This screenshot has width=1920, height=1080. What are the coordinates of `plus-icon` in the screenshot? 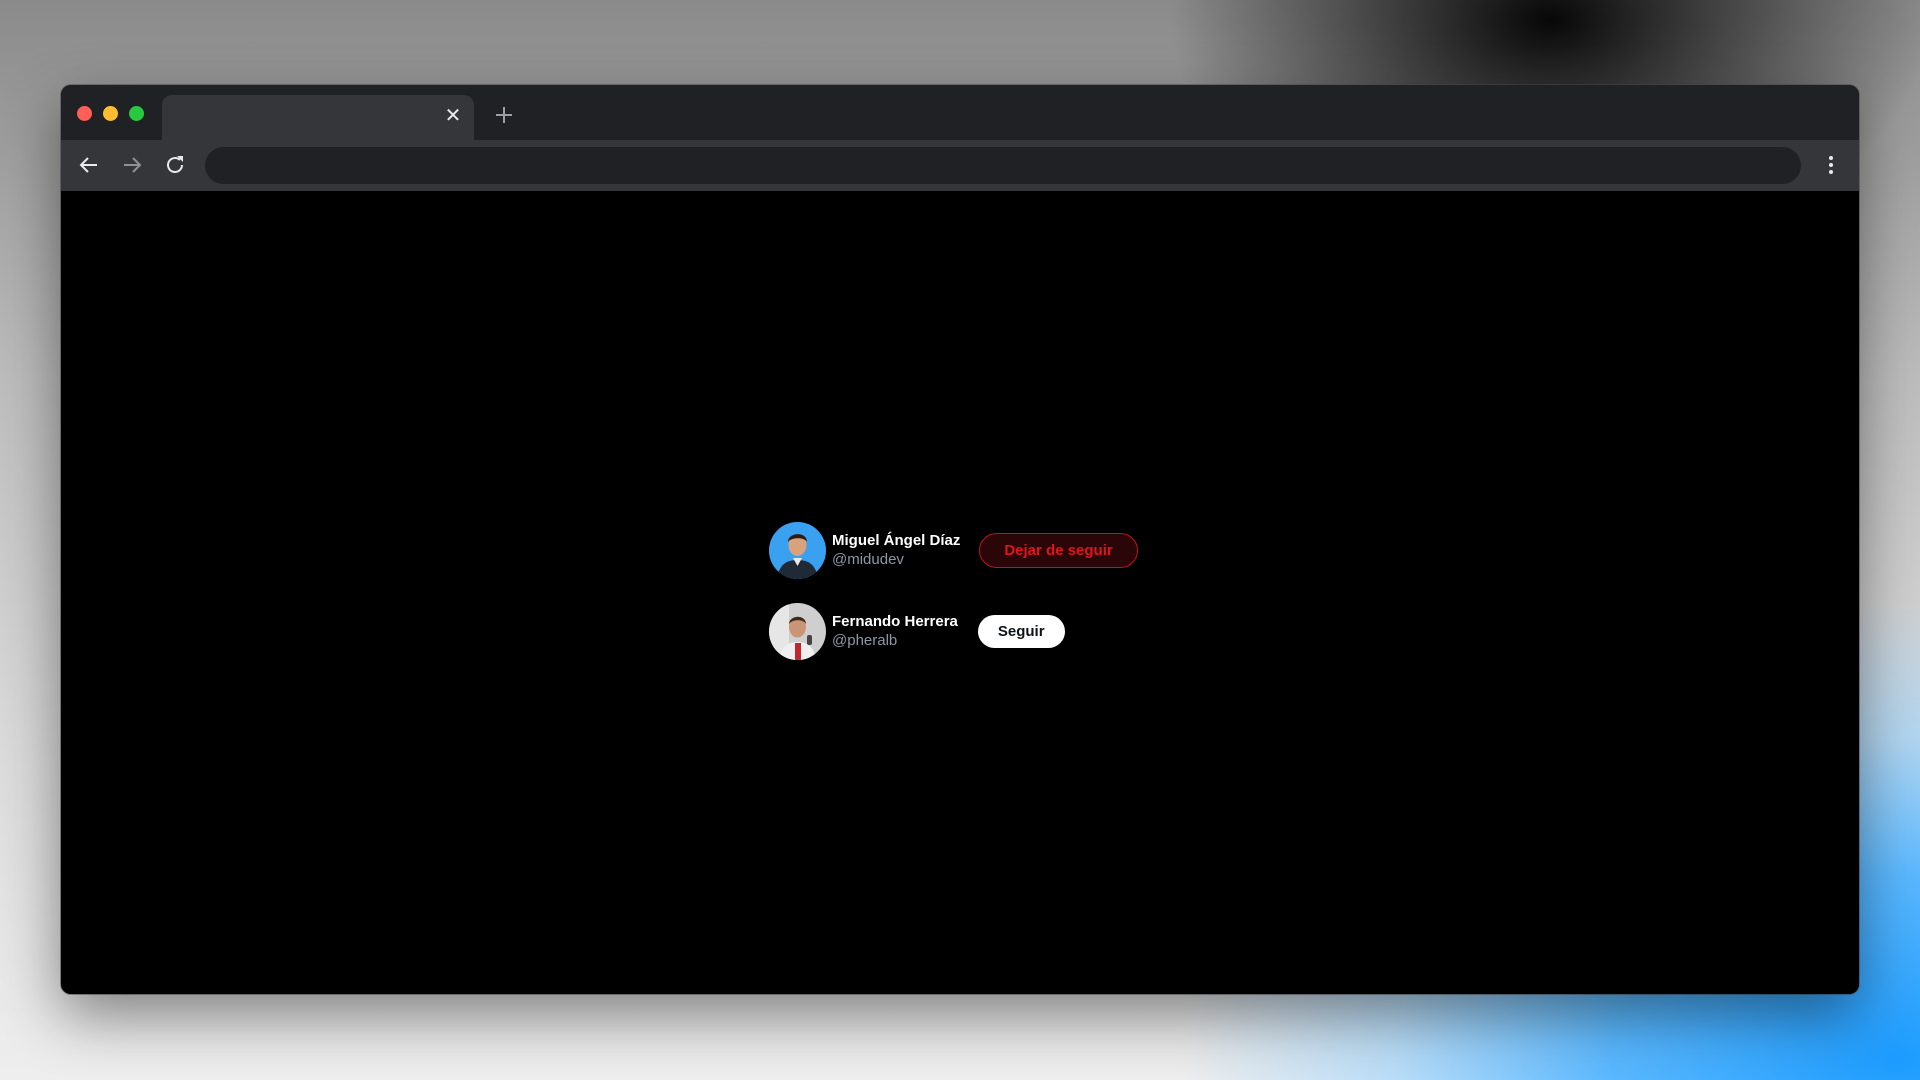 It's located at (504, 115).